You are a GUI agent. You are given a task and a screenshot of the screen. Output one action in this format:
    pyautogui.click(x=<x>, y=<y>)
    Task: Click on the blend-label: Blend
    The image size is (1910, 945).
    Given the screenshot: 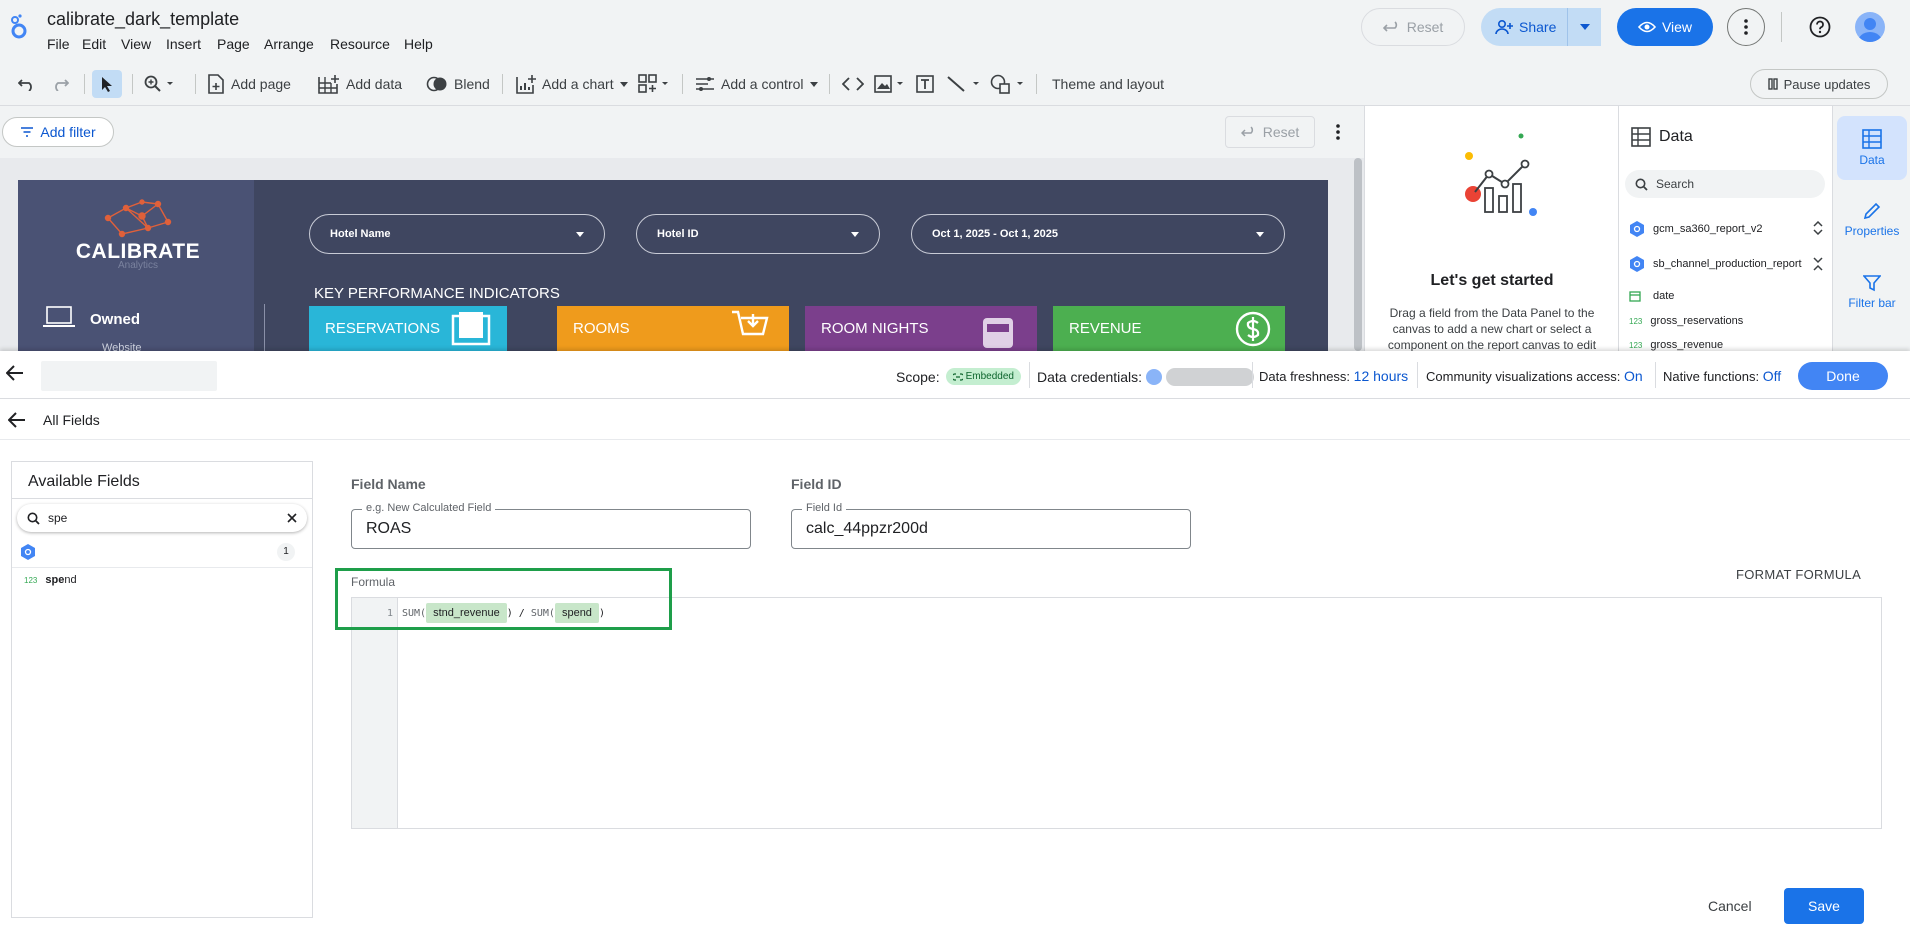 What is the action you would take?
    pyautogui.click(x=472, y=84)
    